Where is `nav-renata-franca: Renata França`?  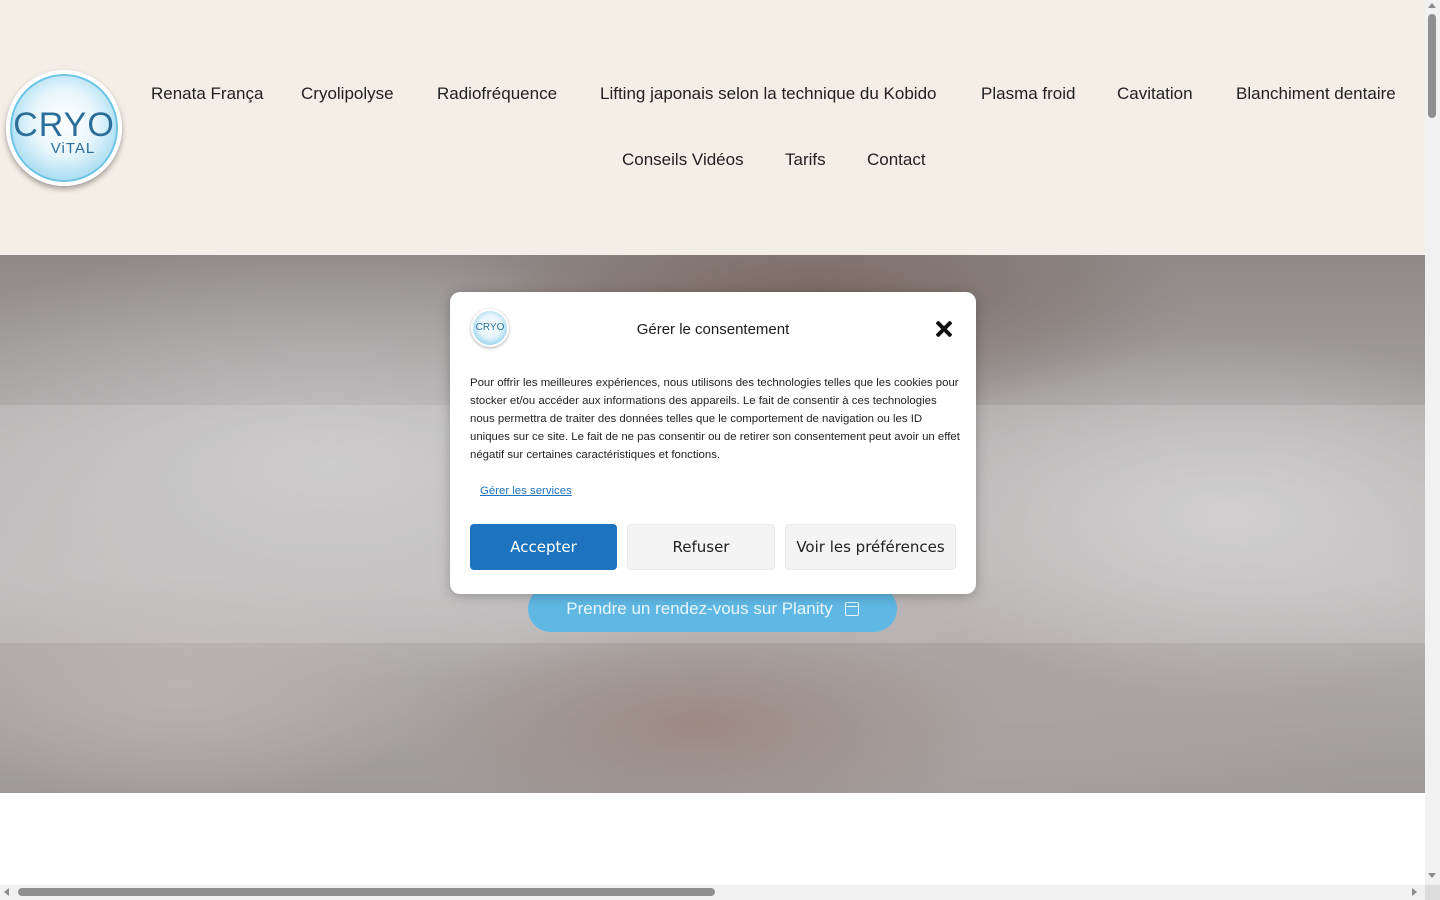
nav-renata-franca: Renata França is located at coordinates (207, 94).